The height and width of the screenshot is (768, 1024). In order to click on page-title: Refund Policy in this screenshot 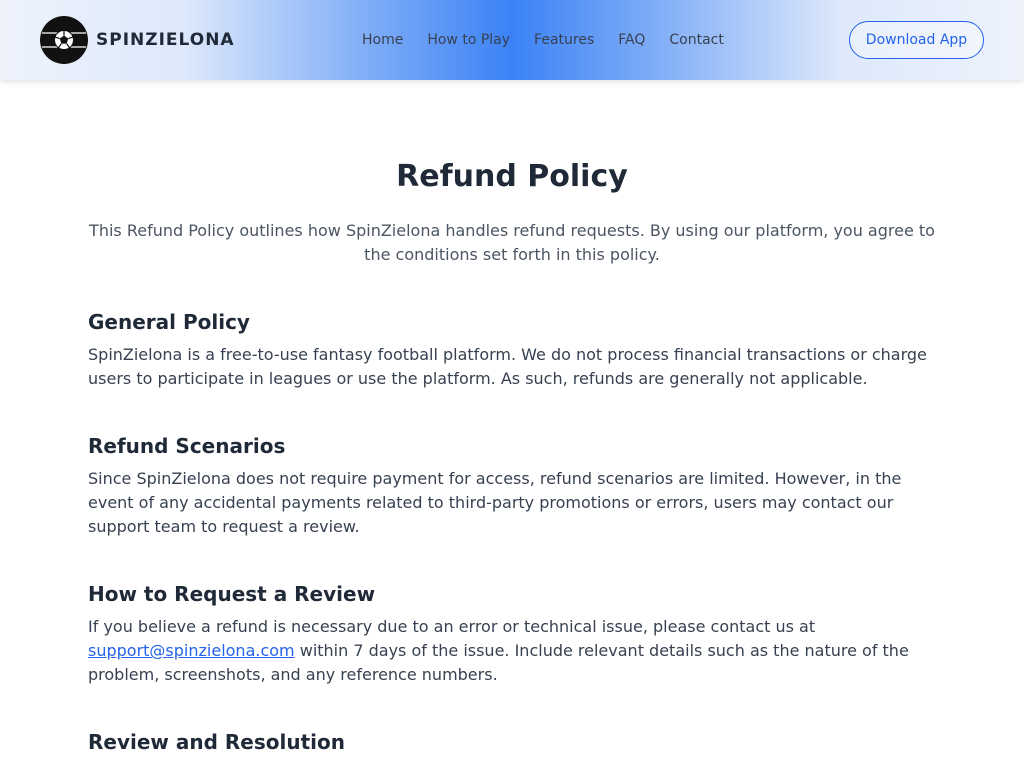, I will do `click(512, 176)`.